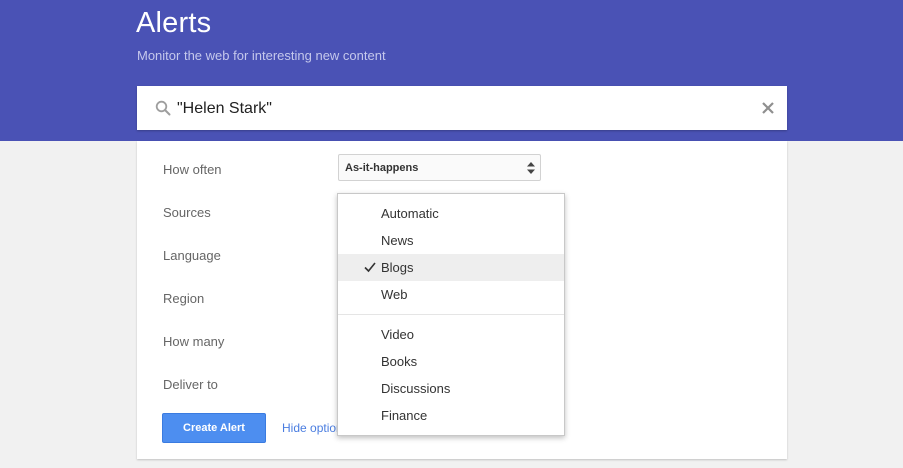 The image size is (903, 468). Describe the element at coordinates (451, 415) in the screenshot. I see `dropdown-item-finance: Finance` at that location.